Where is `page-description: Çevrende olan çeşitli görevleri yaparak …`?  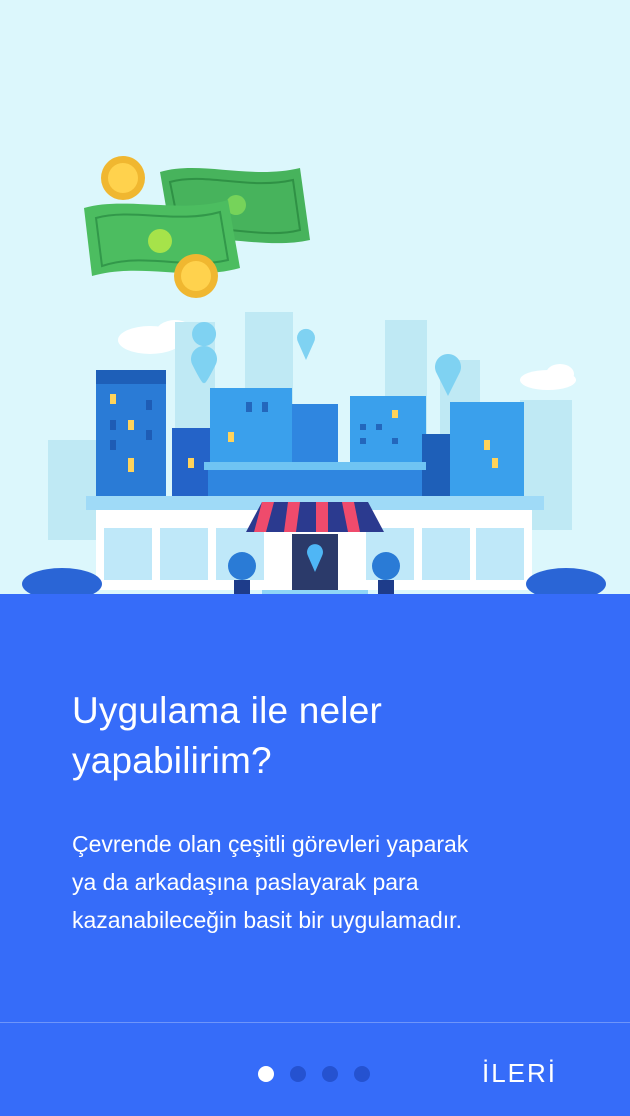
page-description: Çevrende olan çeşitli görevleri yaparak … is located at coordinates (270, 882).